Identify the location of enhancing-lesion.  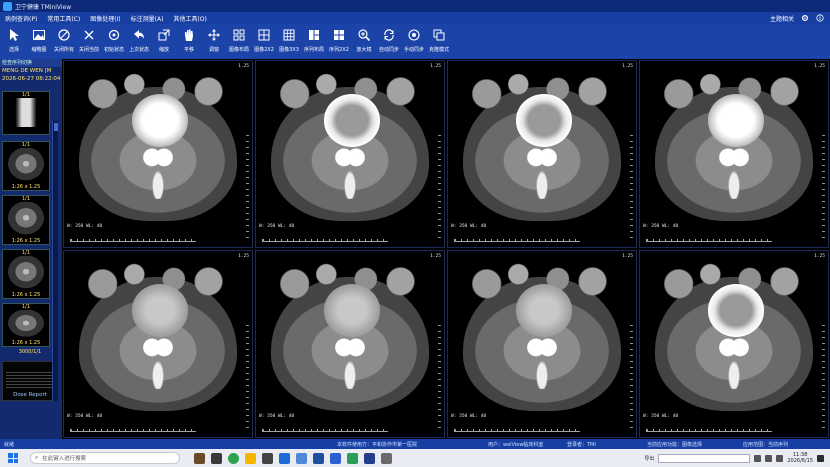
(544, 310).